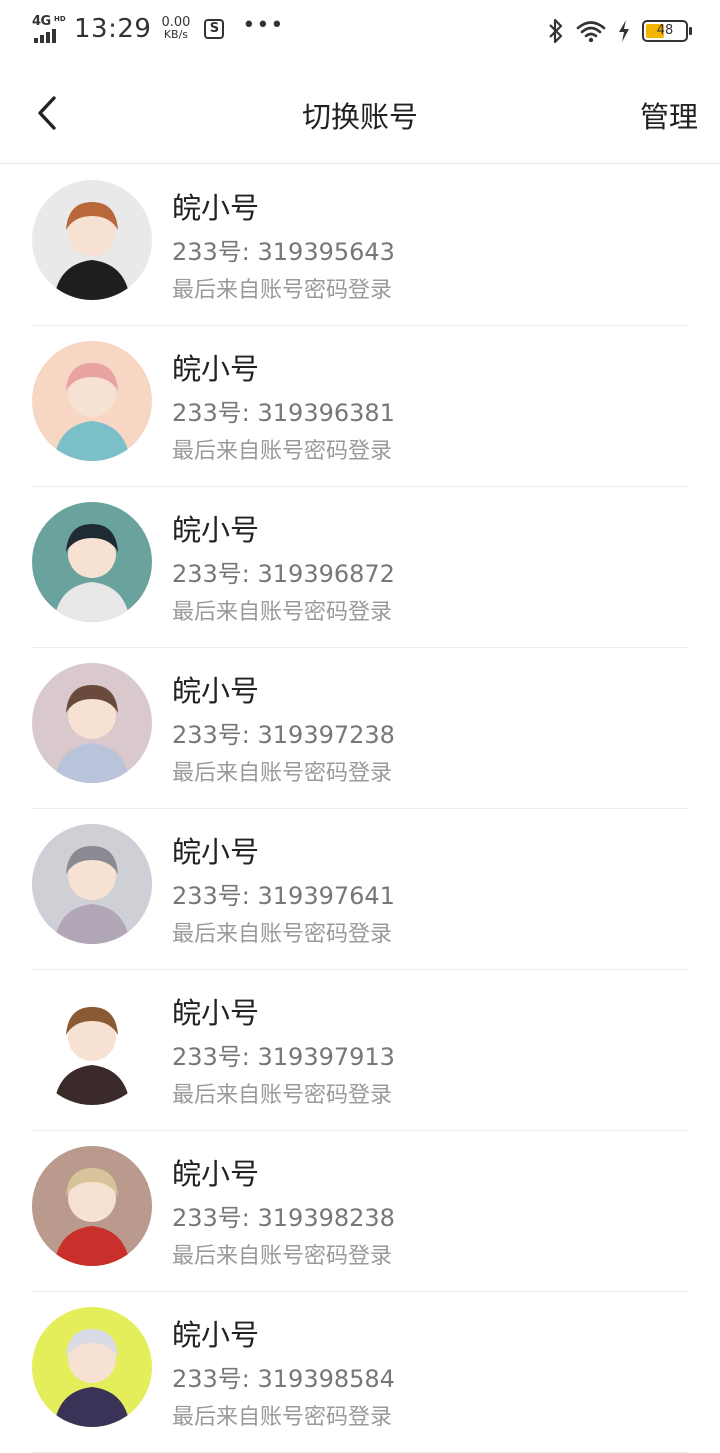 Image resolution: width=720 pixels, height=1453 pixels. I want to click on account-item: 皖小号 233号: 319398238 最后来自账号密码登录, so click(360, 1211).